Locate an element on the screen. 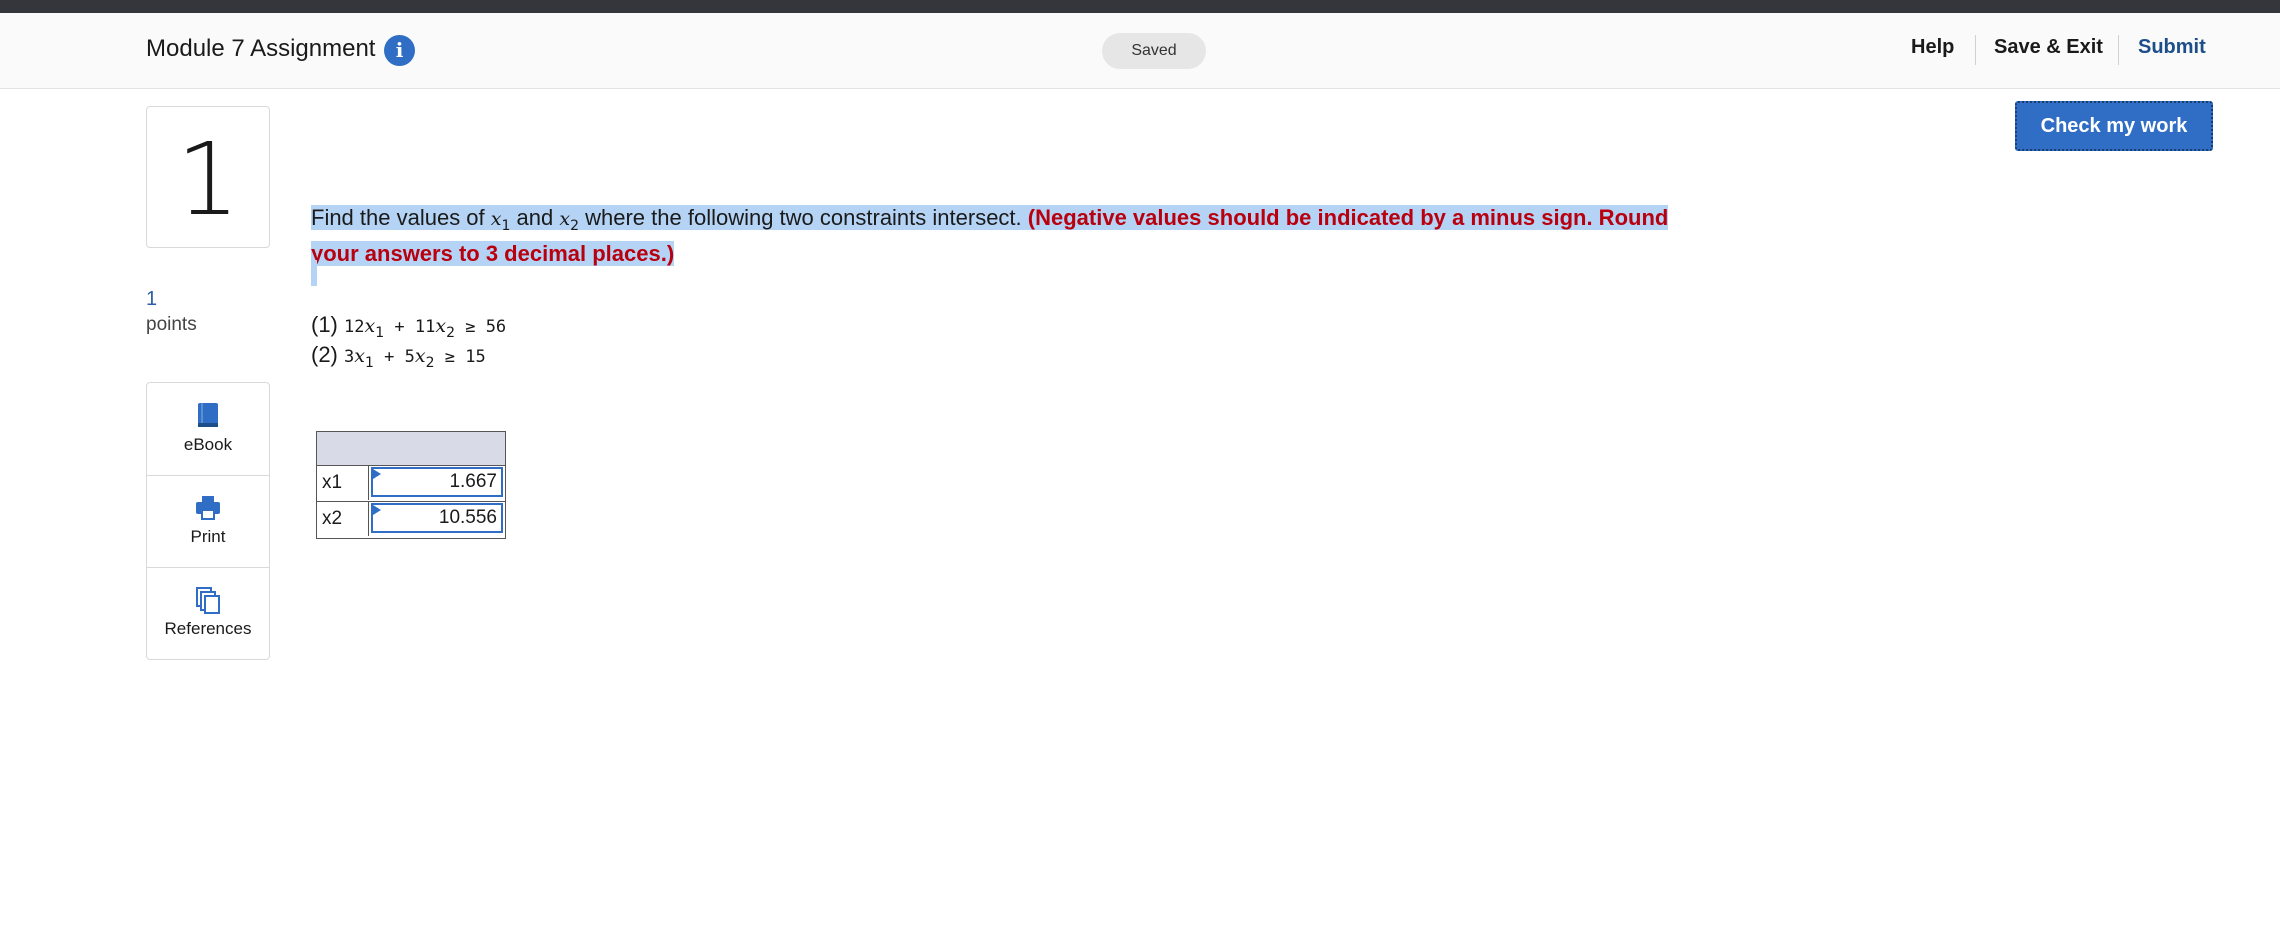 This screenshot has height=931, width=2280. question-text-and: and is located at coordinates (535, 217).